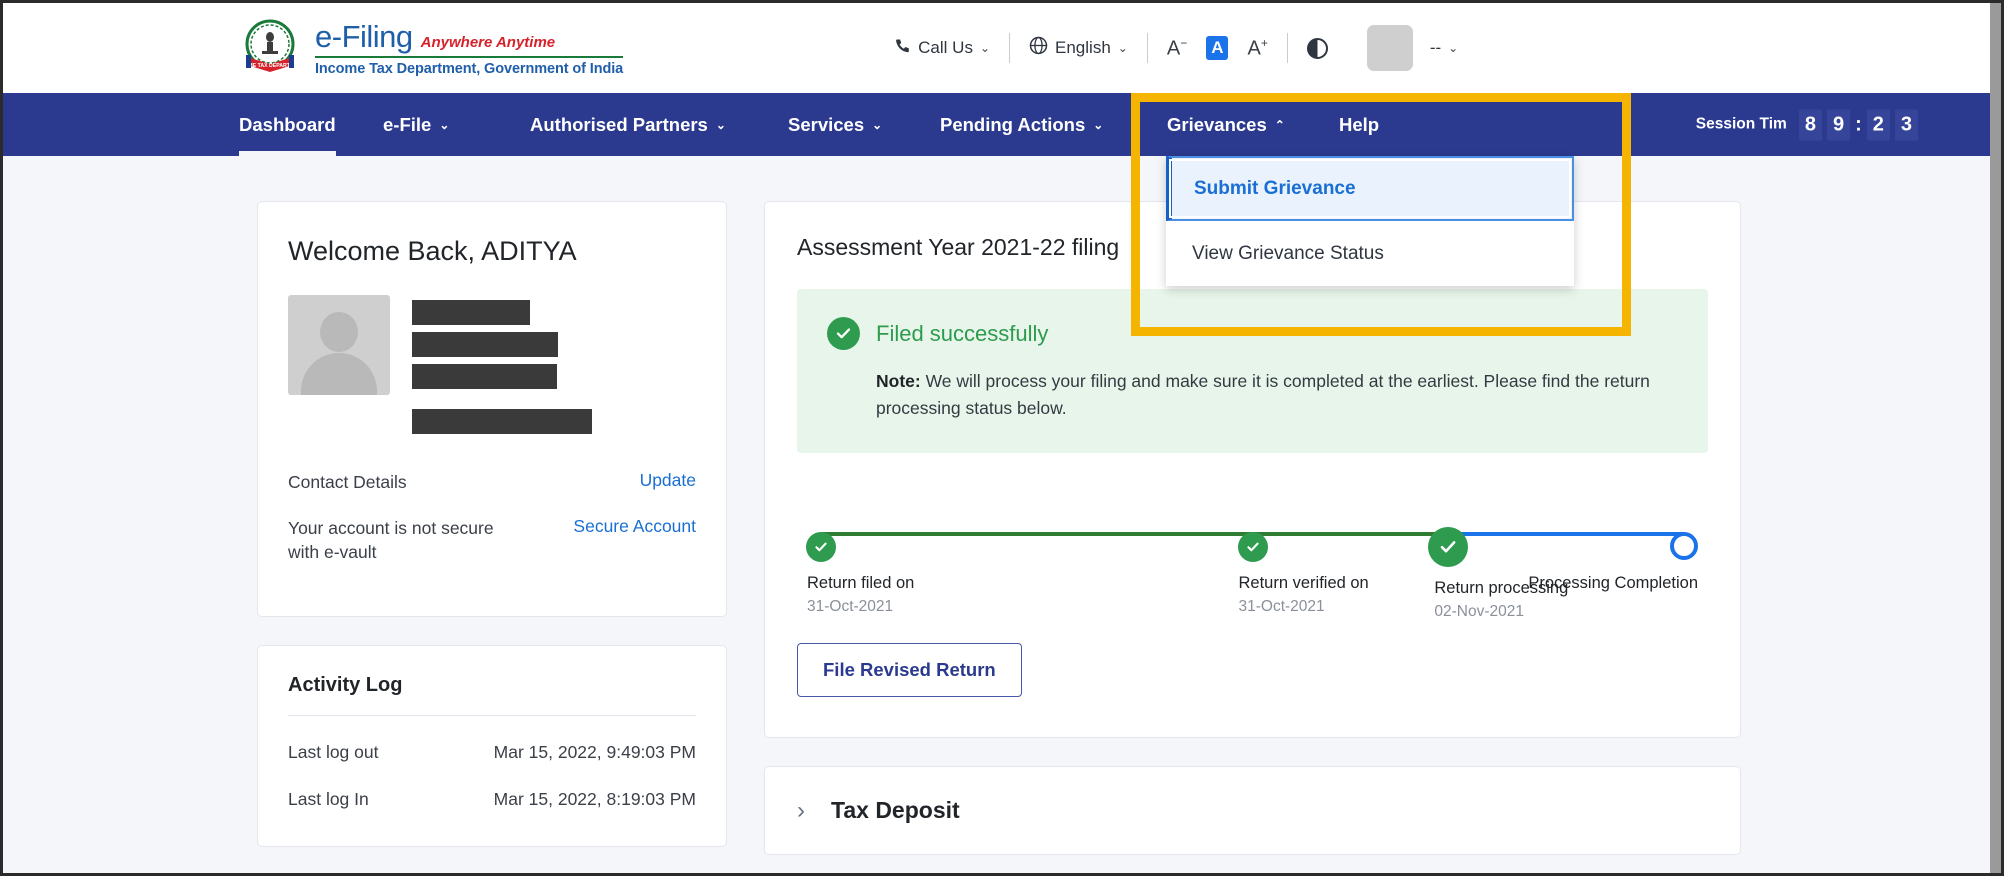  What do you see at coordinates (1370, 253) in the screenshot?
I see `menu-item-view-grievance-status: View Grievance Status` at bounding box center [1370, 253].